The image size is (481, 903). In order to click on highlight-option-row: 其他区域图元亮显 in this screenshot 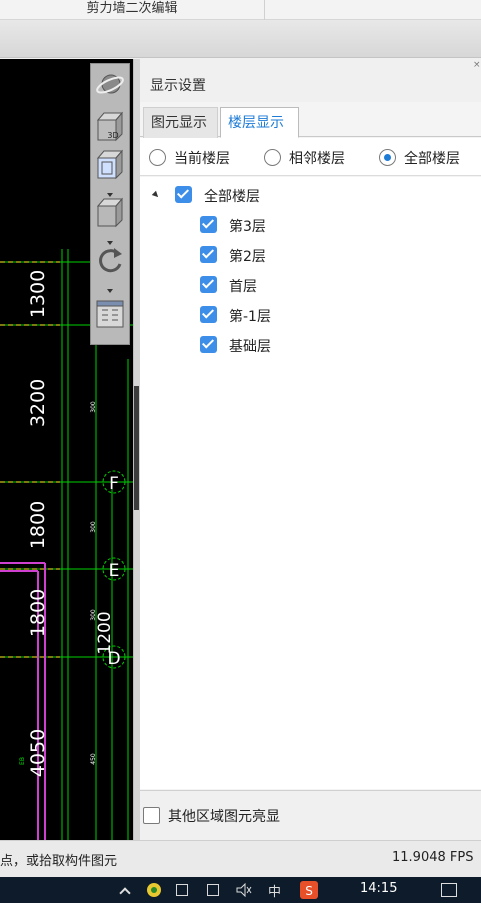, I will do `click(310, 815)`.